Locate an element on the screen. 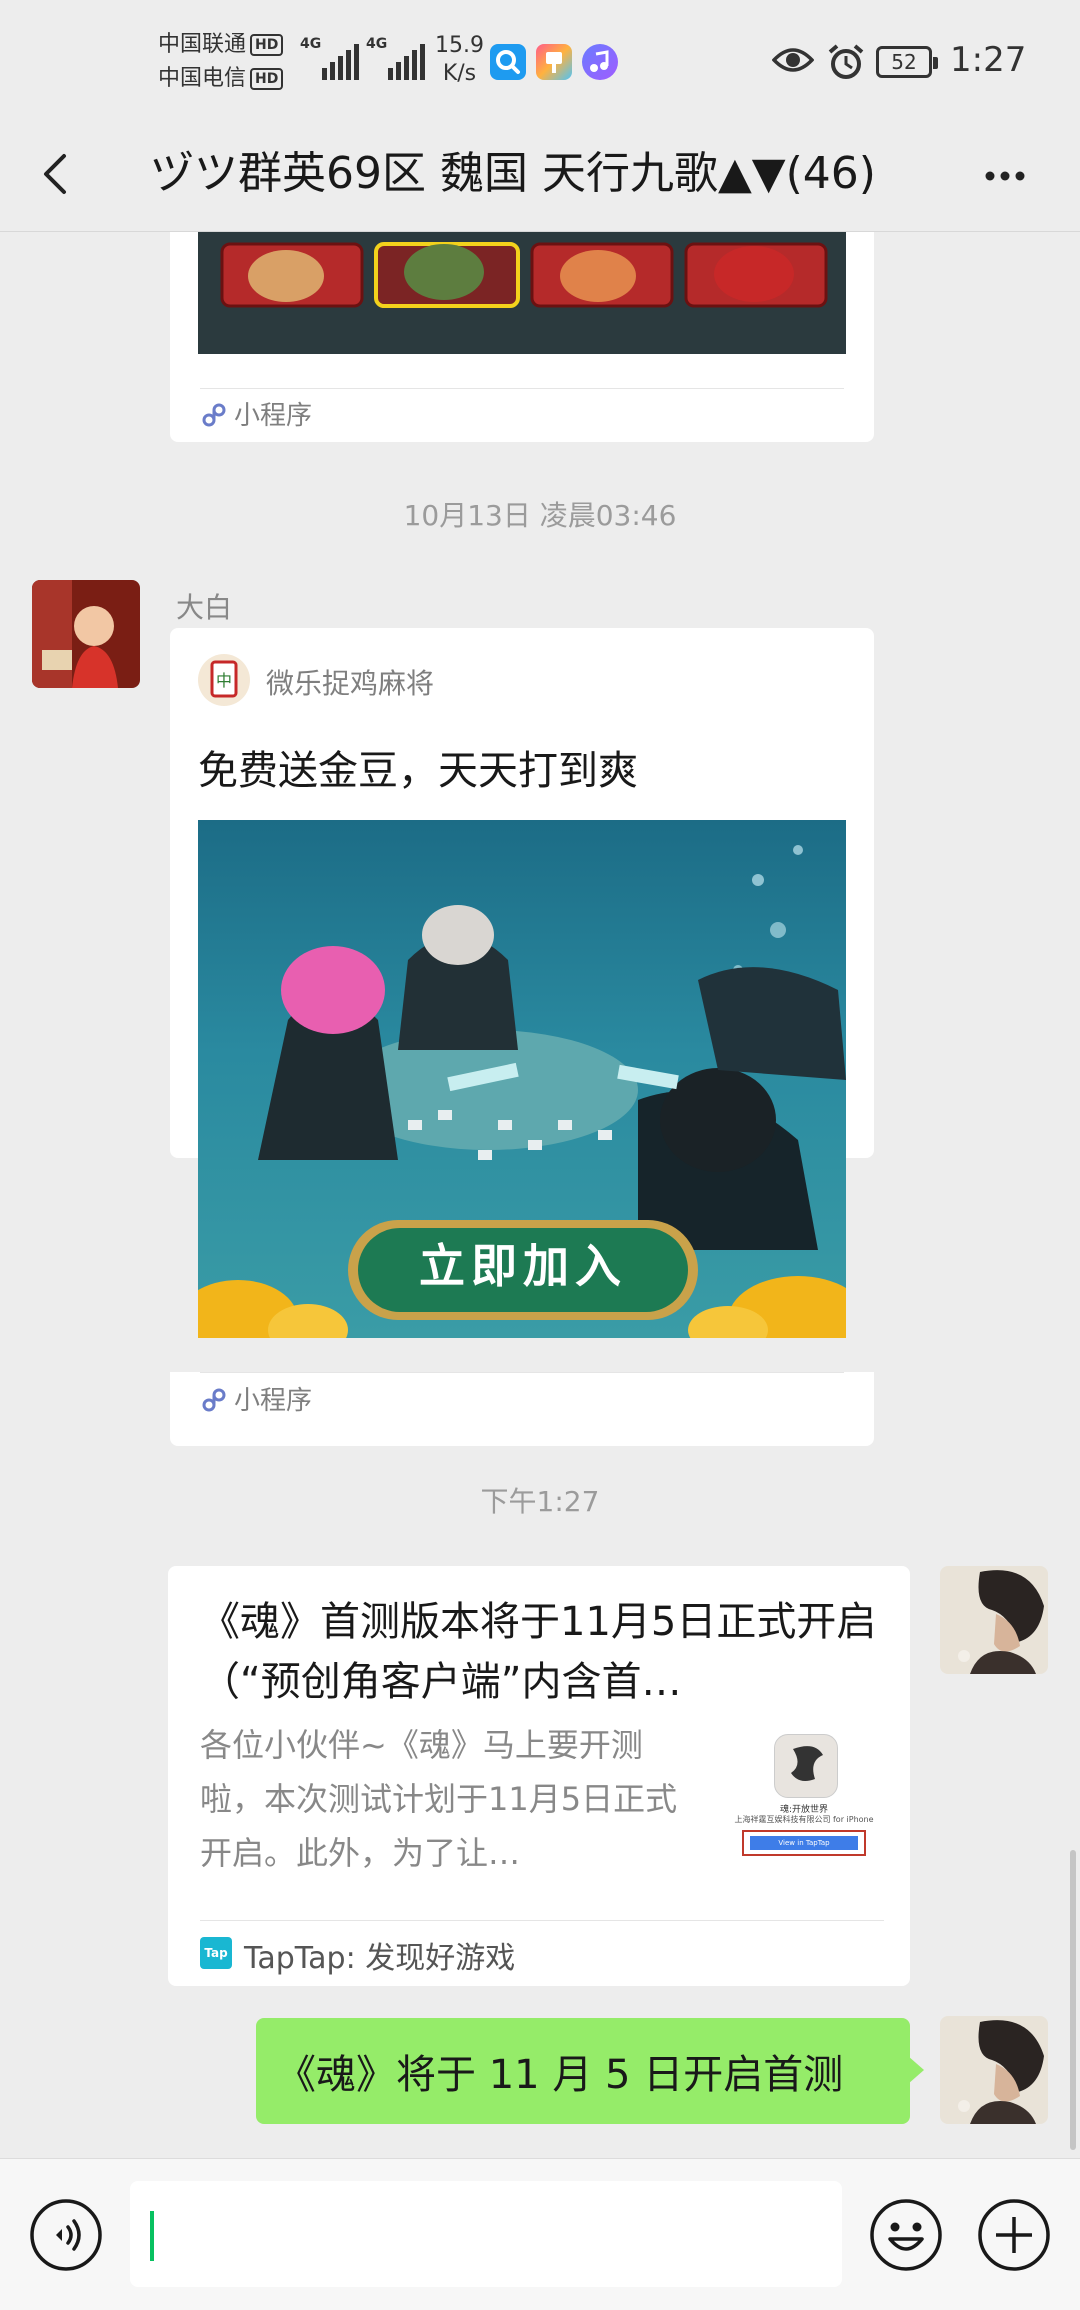 The height and width of the screenshot is (2310, 1080). text-bubble: 《魂》将于 11 月 5 日开启首测 is located at coordinates (590, 2071).